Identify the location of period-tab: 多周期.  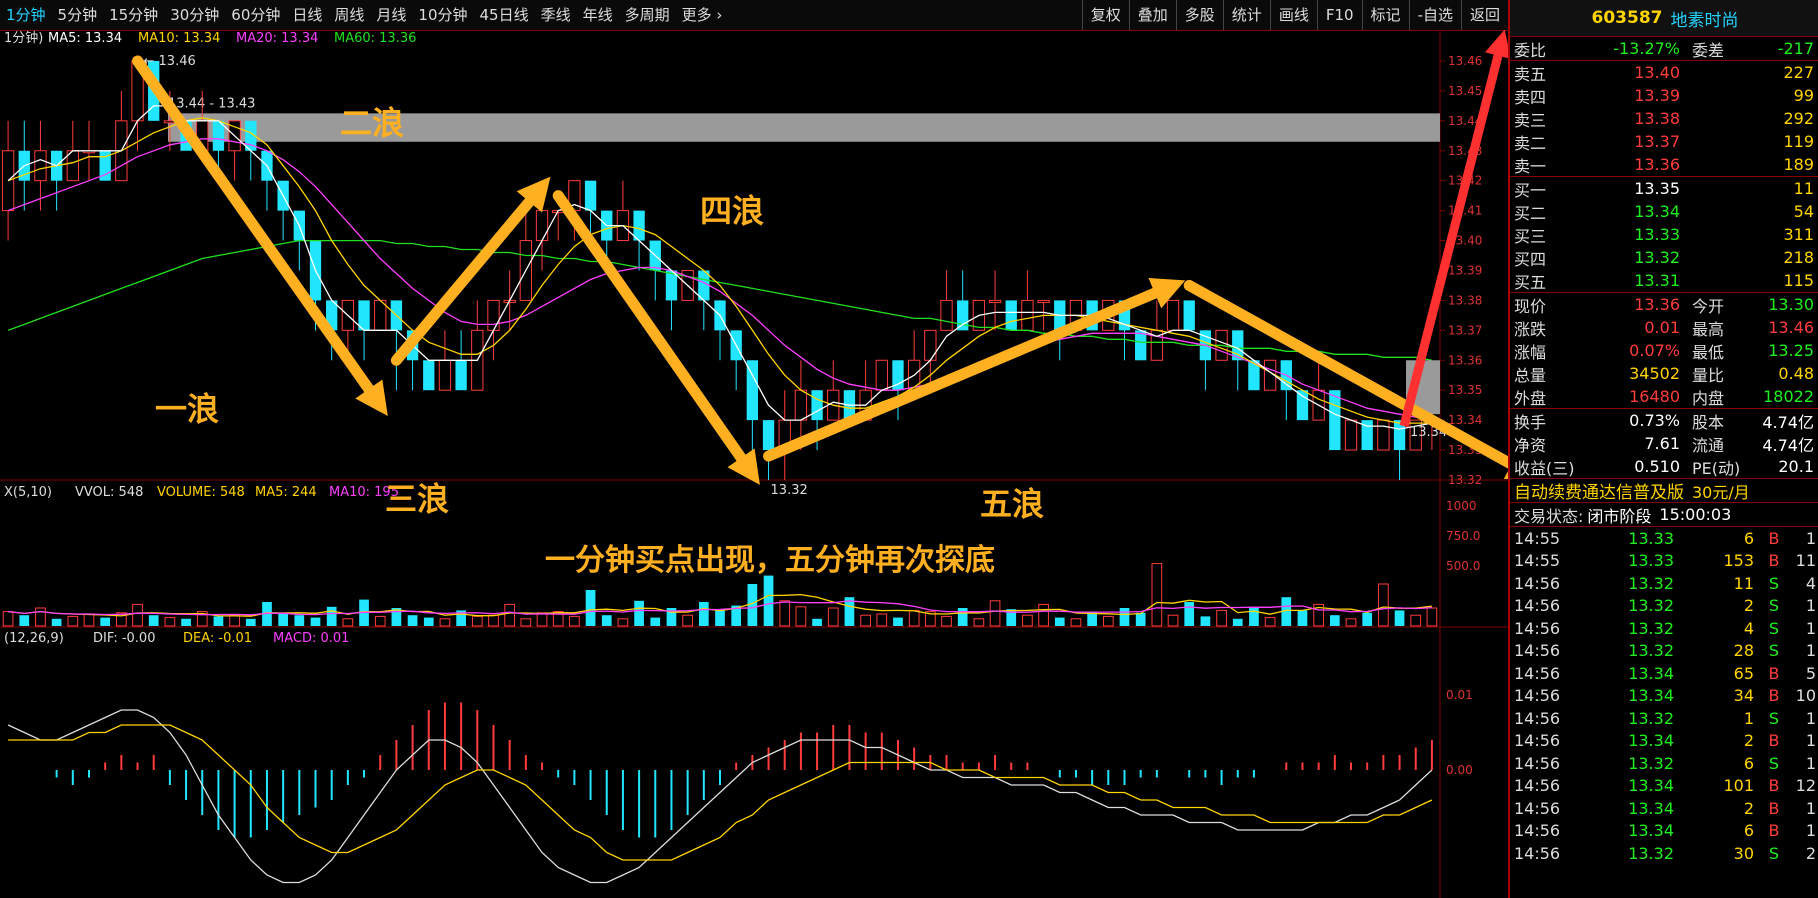
(647, 15).